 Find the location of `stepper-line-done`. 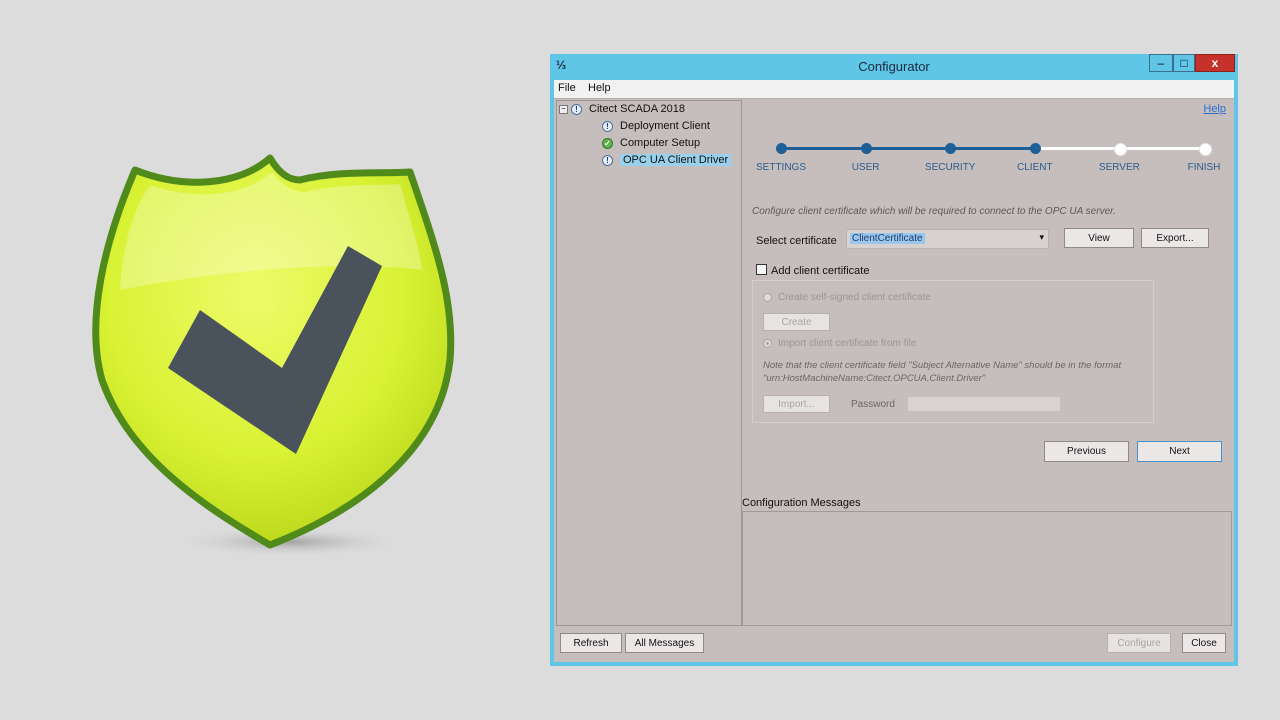

stepper-line-done is located at coordinates (908, 148).